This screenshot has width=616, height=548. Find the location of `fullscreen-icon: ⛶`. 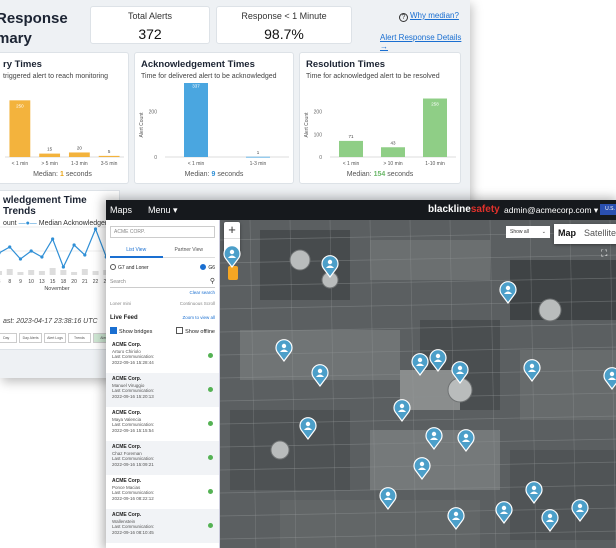

fullscreen-icon: ⛶ is located at coordinates (604, 253).